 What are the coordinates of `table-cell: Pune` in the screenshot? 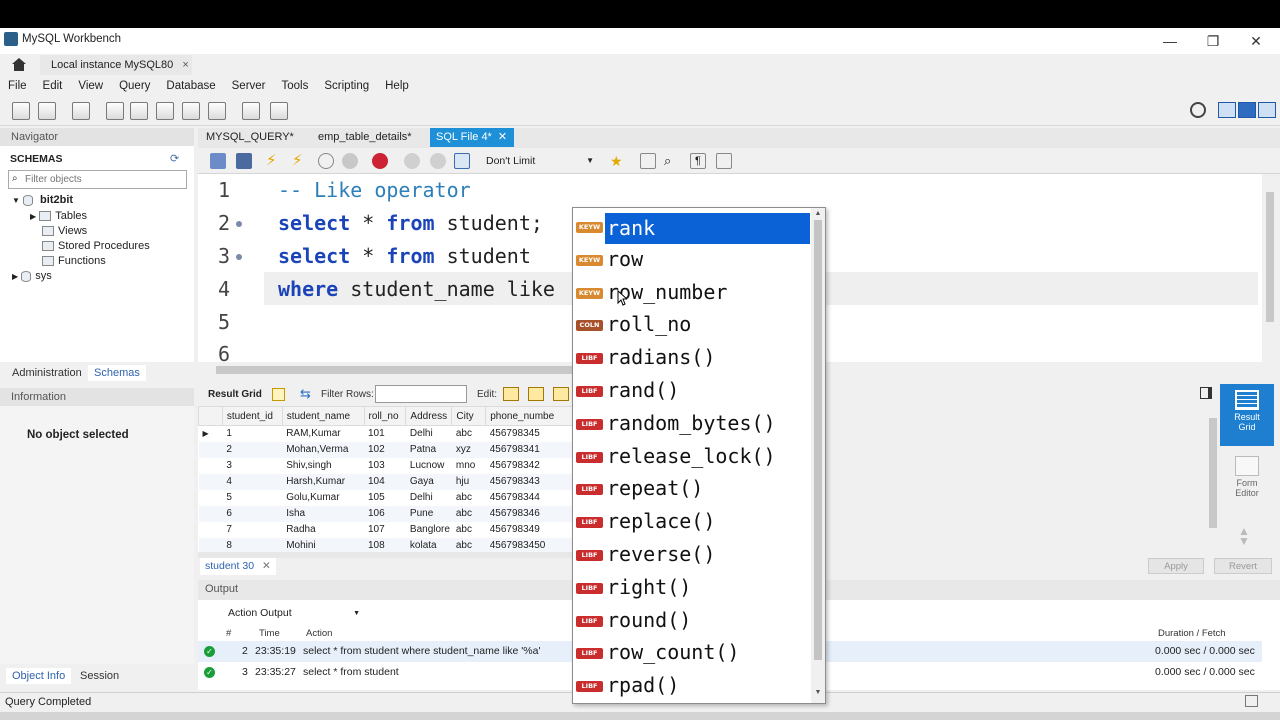 It's located at (428, 513).